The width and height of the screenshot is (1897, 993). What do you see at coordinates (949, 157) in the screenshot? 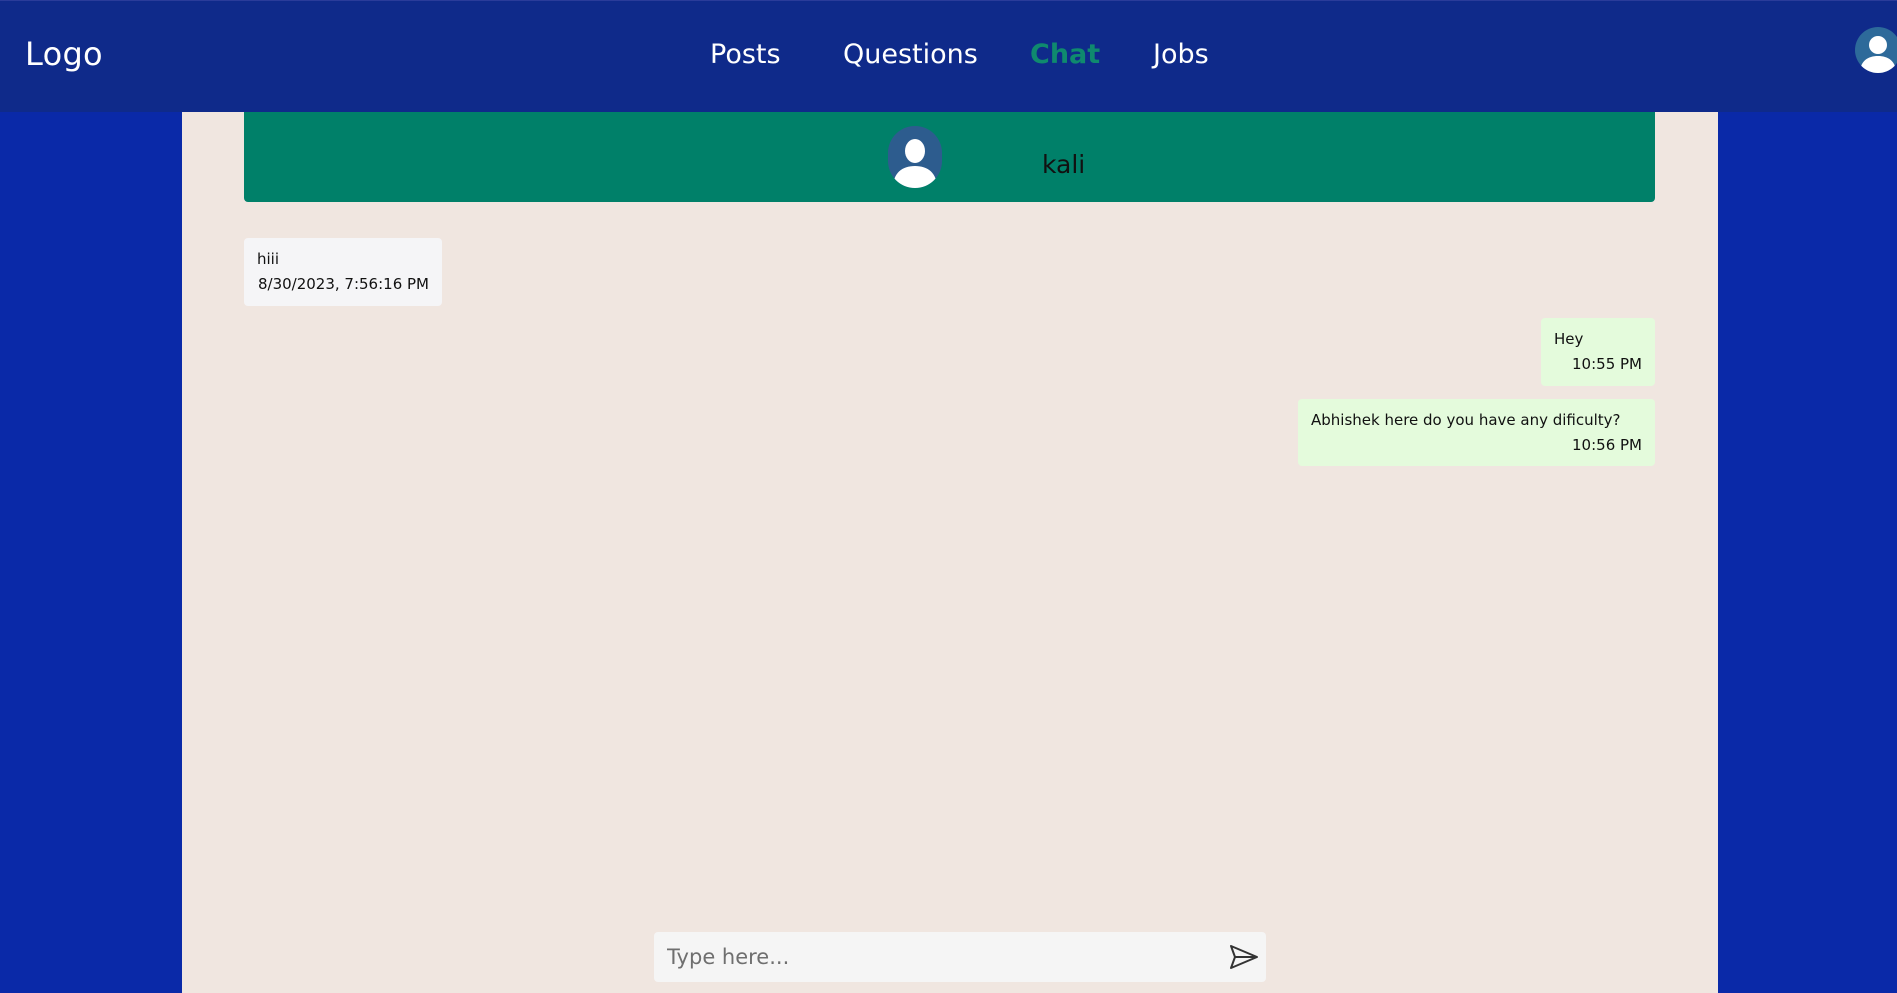
I see `chat-header: kali` at bounding box center [949, 157].